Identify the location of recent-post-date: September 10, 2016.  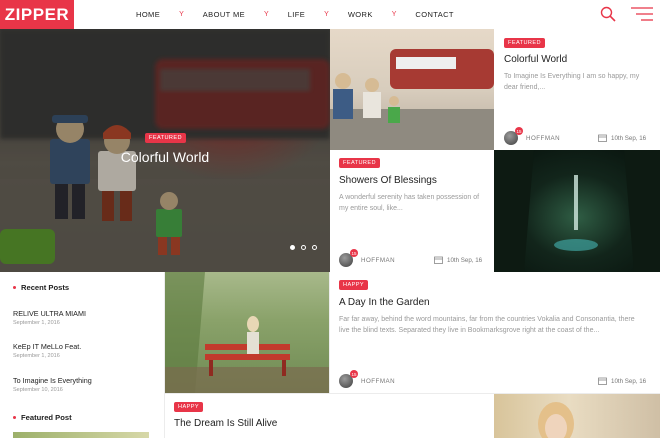
(38, 390).